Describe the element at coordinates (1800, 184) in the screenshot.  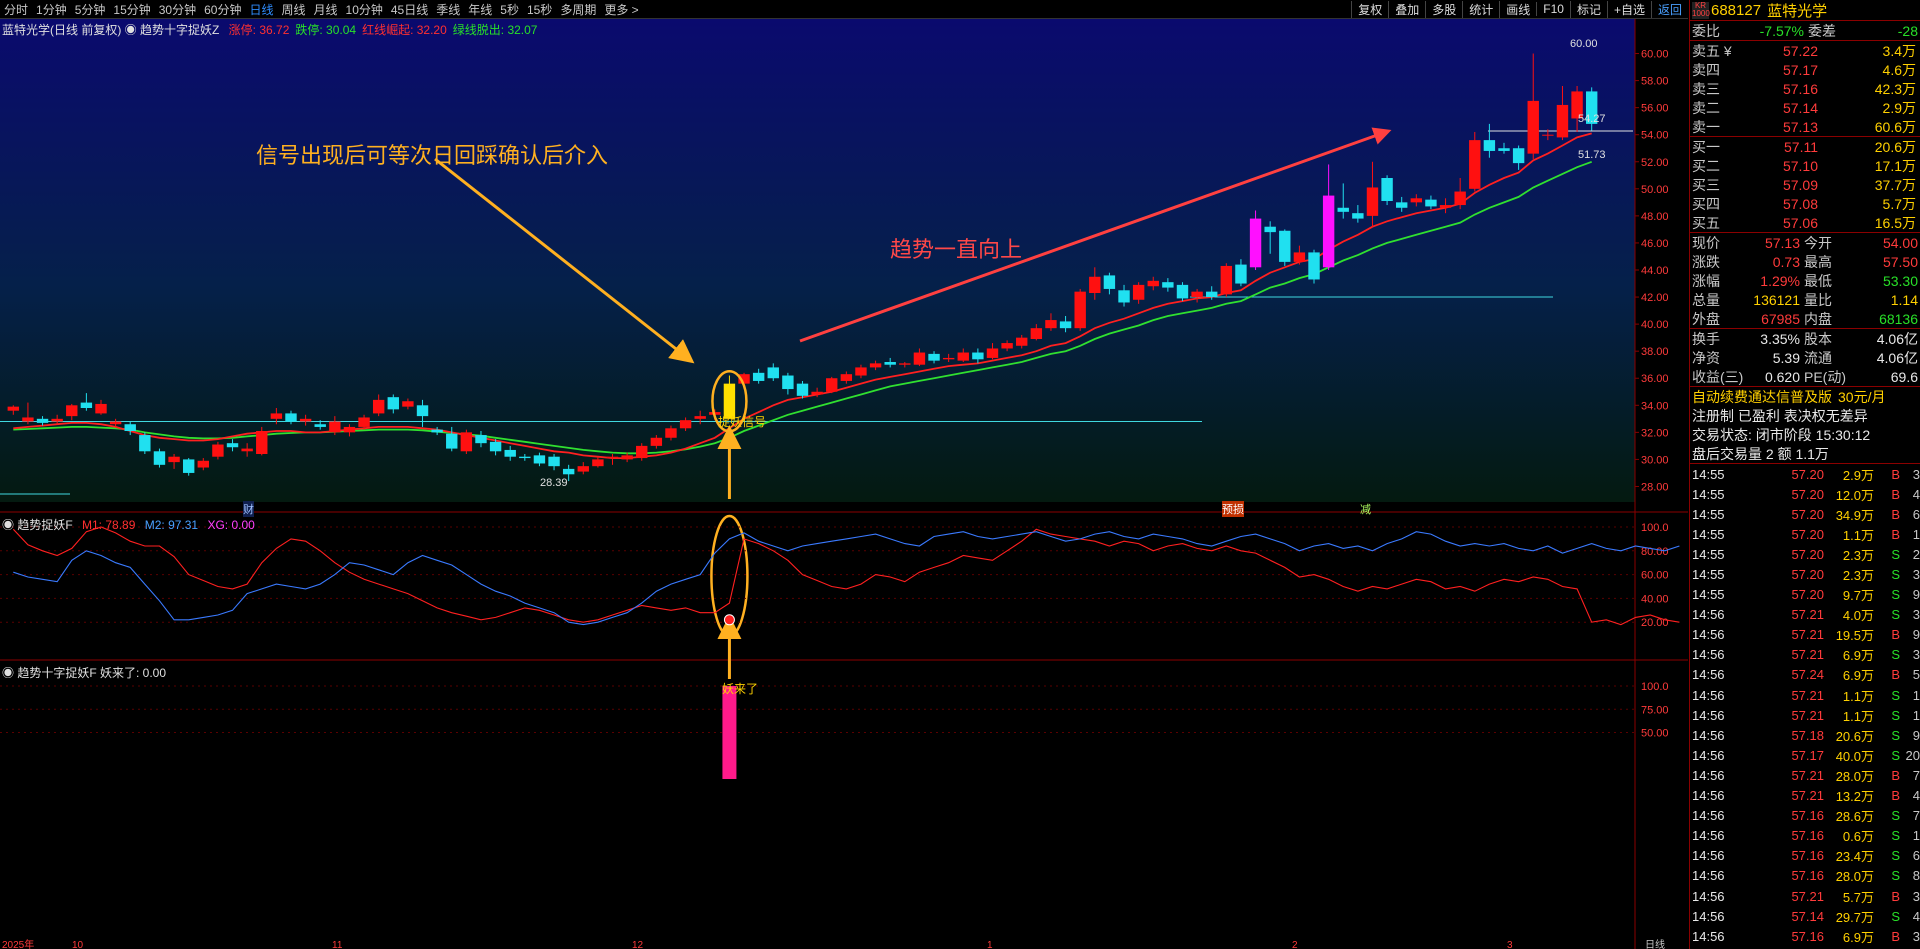
I see `buy-price: 57.09` at that location.